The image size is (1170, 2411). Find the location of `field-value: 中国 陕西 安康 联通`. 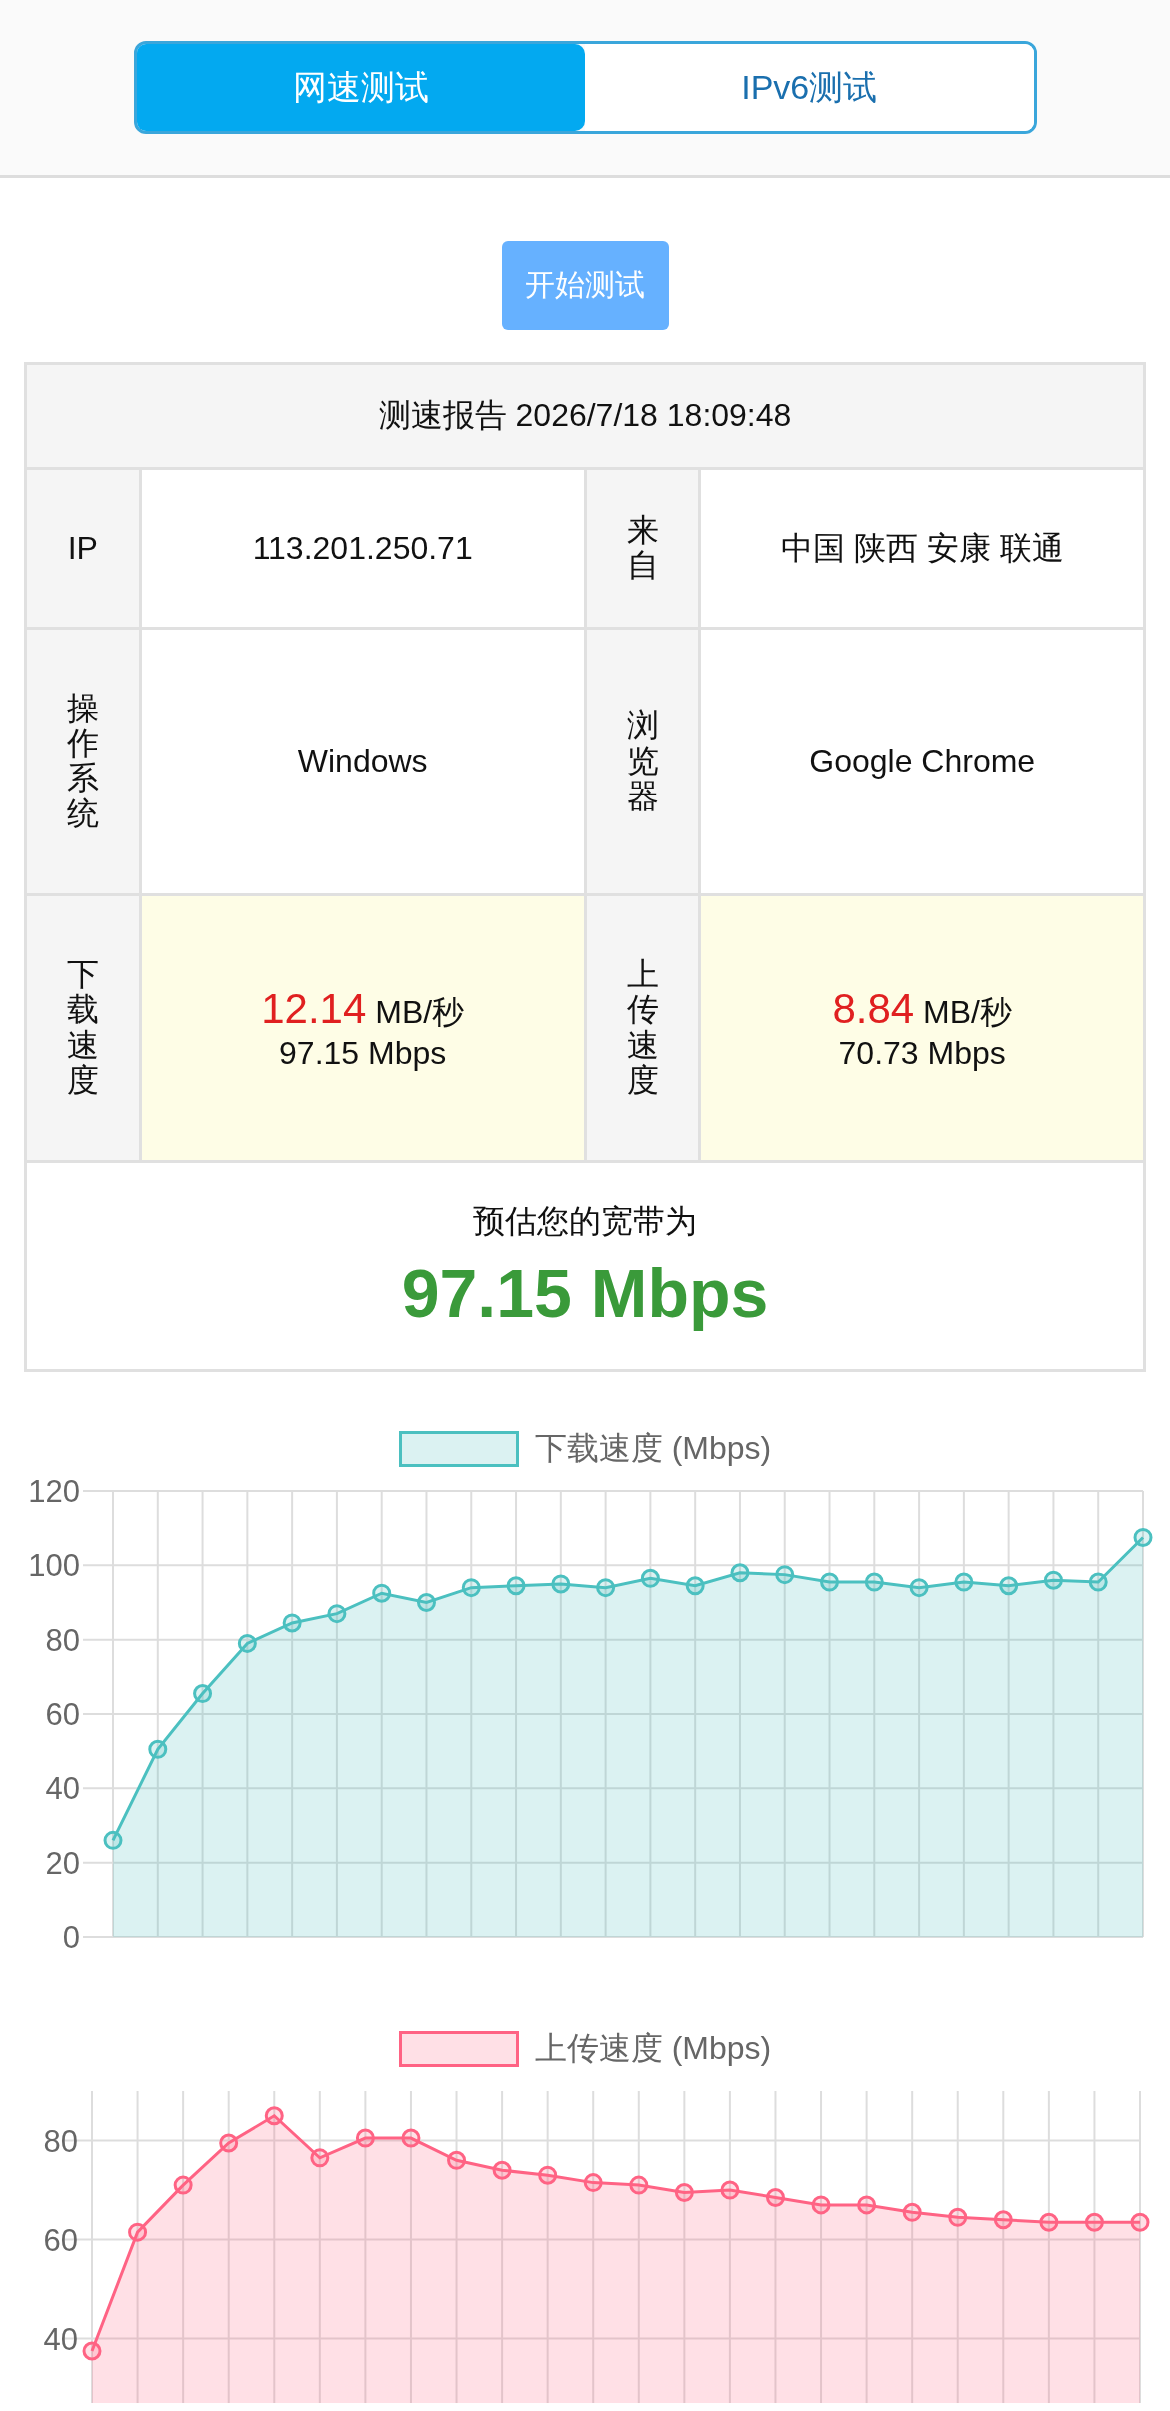

field-value: 中国 陕西 安康 联通 is located at coordinates (922, 547).